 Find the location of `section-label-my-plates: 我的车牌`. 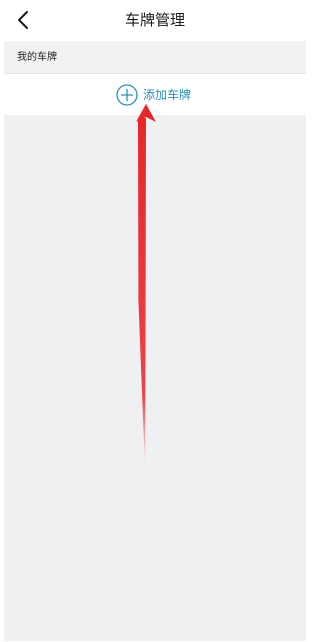

section-label-my-plates: 我的车牌 is located at coordinates (37, 57).